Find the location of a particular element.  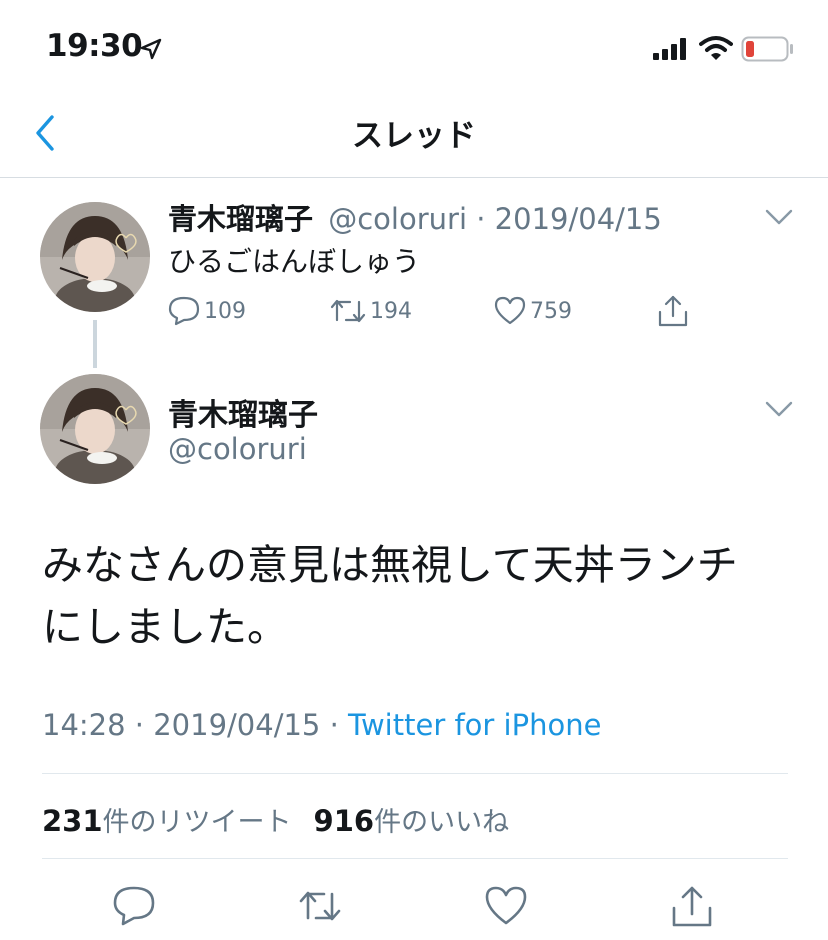

tweet-text: ひるごはんぼしゅう is located at coordinates (294, 261).